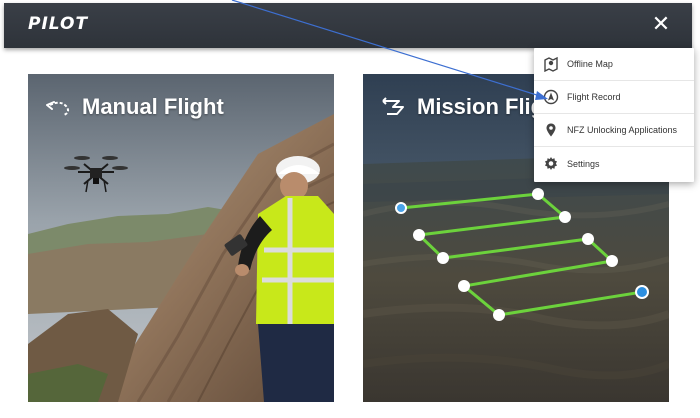  Describe the element at coordinates (590, 64) in the screenshot. I see `menu-item-label: Offline Map` at that location.